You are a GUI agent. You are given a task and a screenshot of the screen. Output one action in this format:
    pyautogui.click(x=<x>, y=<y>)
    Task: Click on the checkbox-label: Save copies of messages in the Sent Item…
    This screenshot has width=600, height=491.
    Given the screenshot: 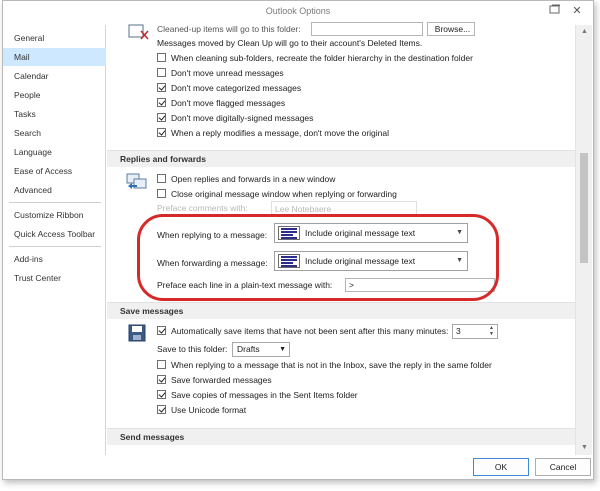 What is the action you would take?
    pyautogui.click(x=264, y=395)
    